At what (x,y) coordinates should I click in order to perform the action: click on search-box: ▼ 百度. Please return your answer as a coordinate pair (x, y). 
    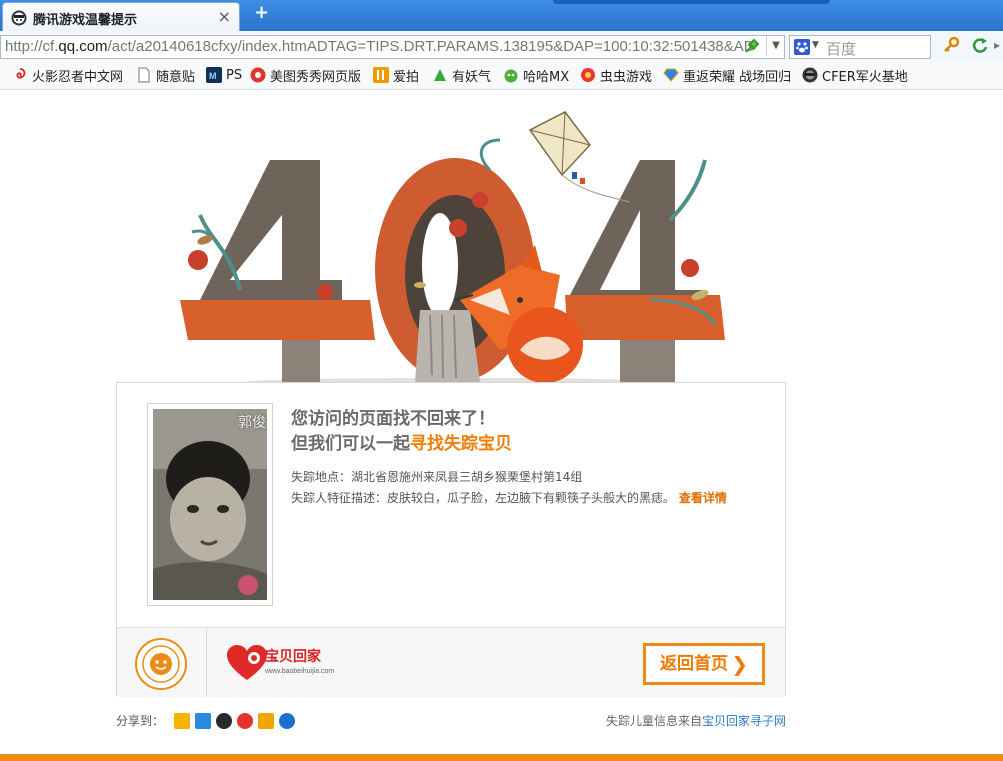
    Looking at the image, I should click on (860, 47).